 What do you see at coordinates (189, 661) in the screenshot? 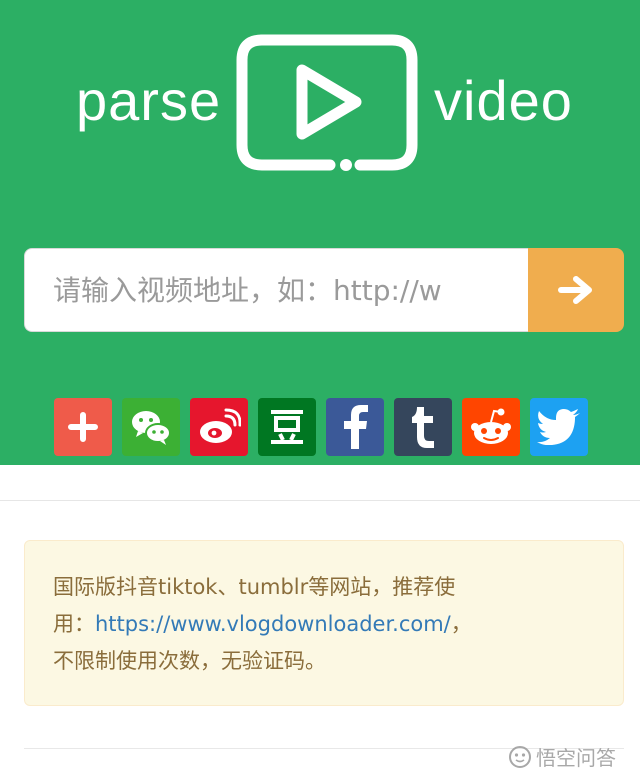
I see `notice-line-3: 不限制使用次数，无验证码。` at bounding box center [189, 661].